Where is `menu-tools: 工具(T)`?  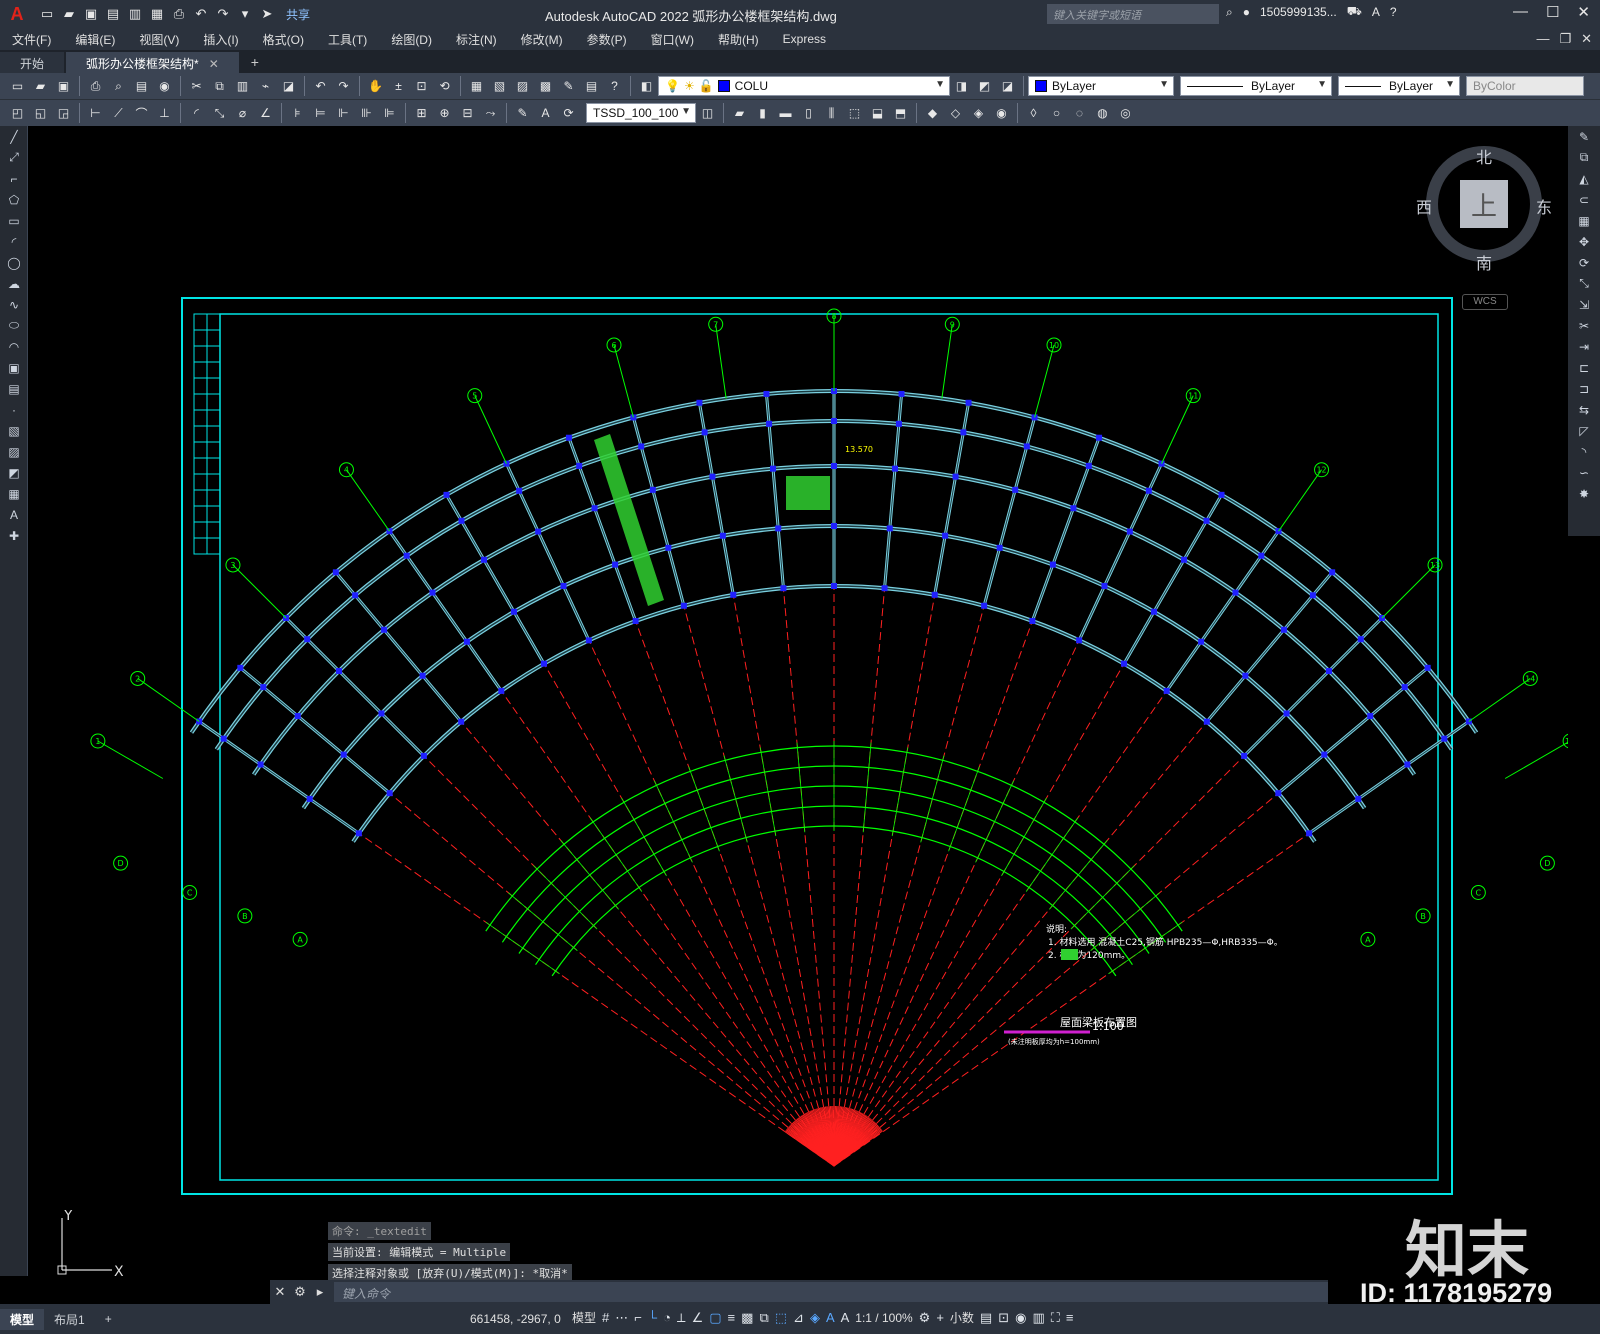
menu-tools: 工具(T) is located at coordinates (347, 39).